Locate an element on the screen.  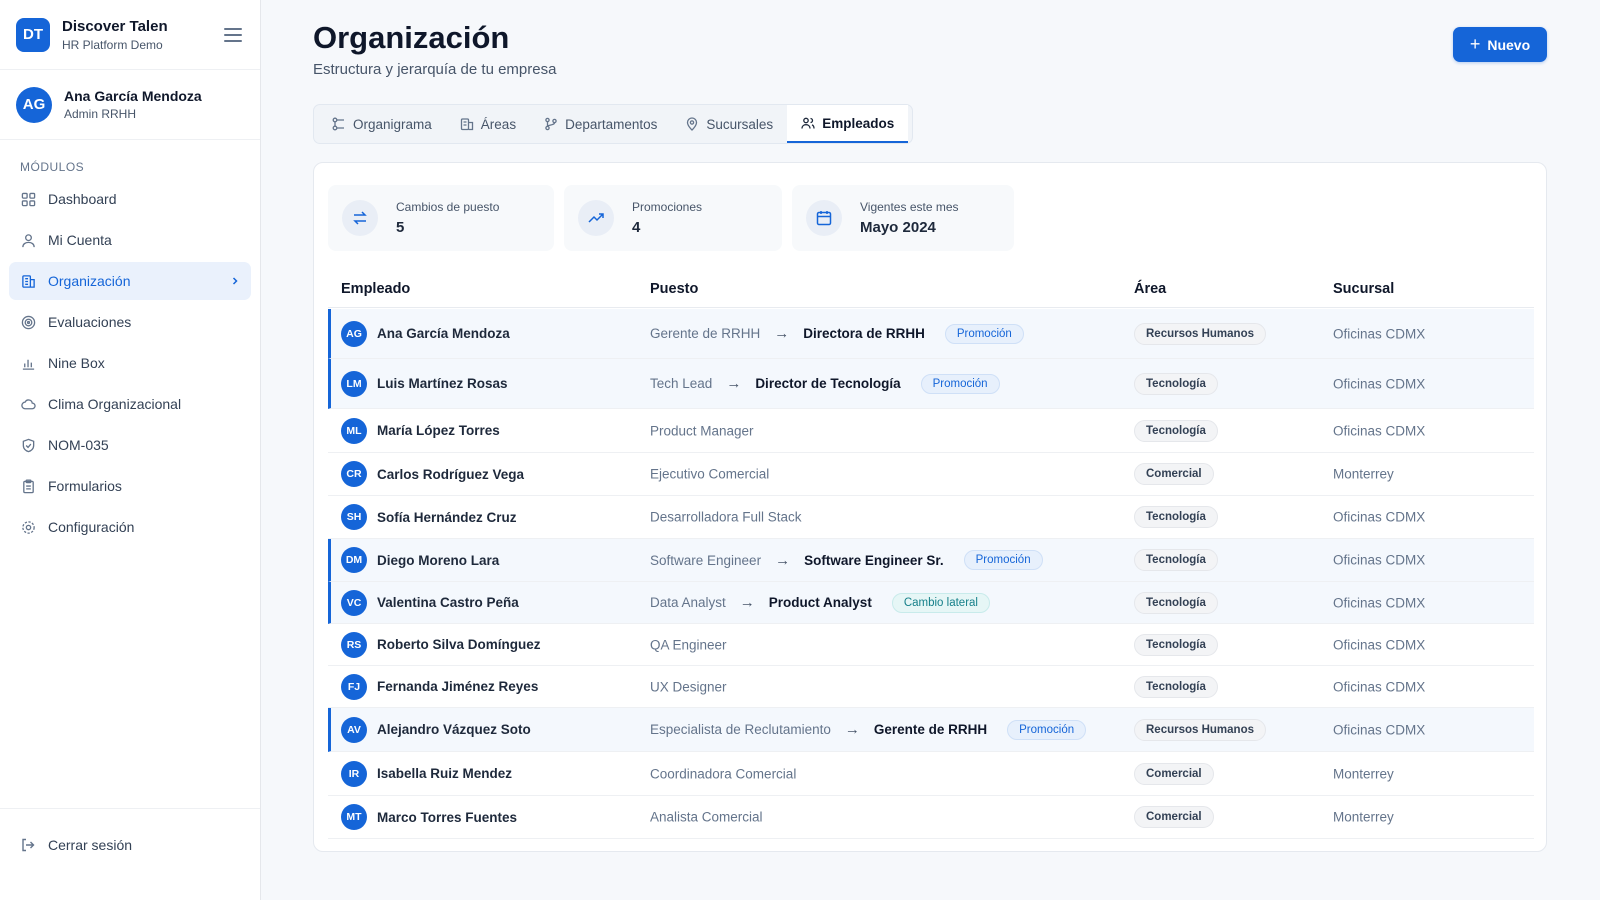
users-icon is located at coordinates (808, 123).